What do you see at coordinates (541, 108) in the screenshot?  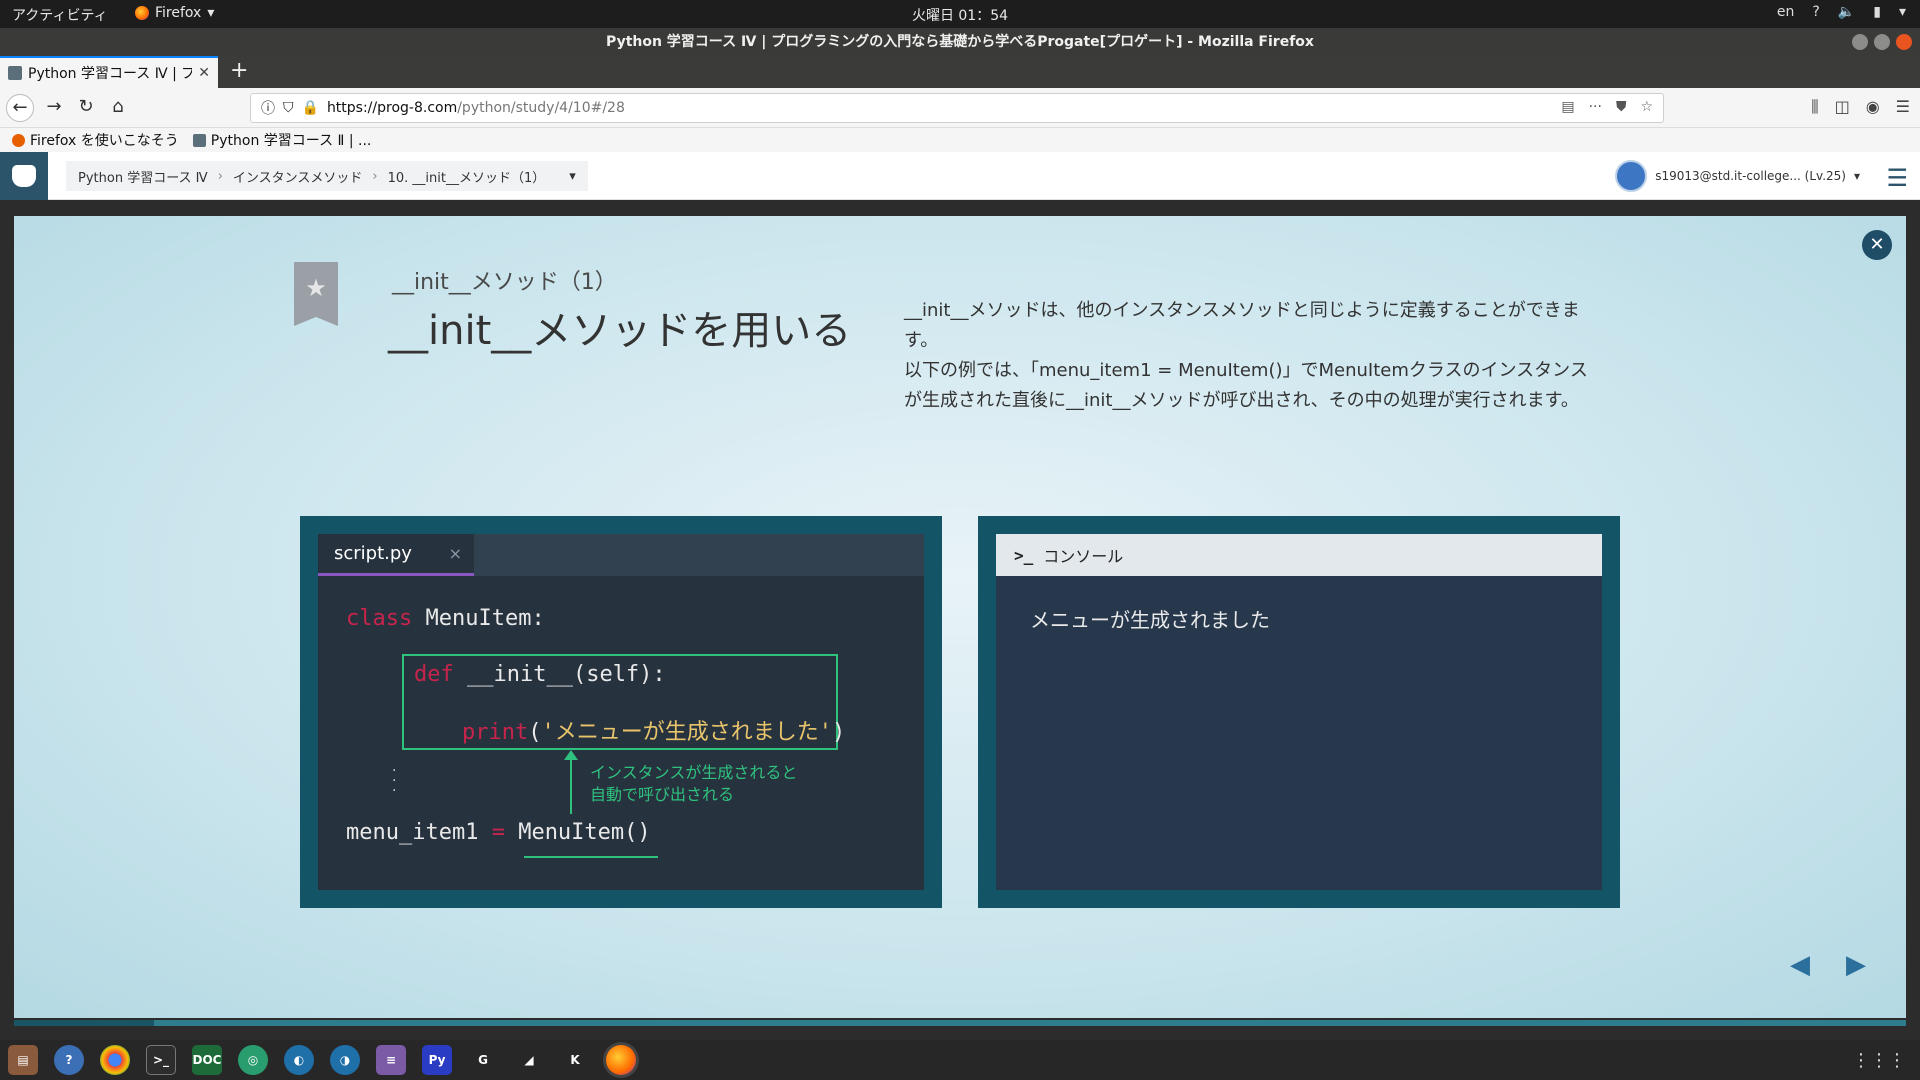 I see `url-path: /python/study/4/10#/28` at bounding box center [541, 108].